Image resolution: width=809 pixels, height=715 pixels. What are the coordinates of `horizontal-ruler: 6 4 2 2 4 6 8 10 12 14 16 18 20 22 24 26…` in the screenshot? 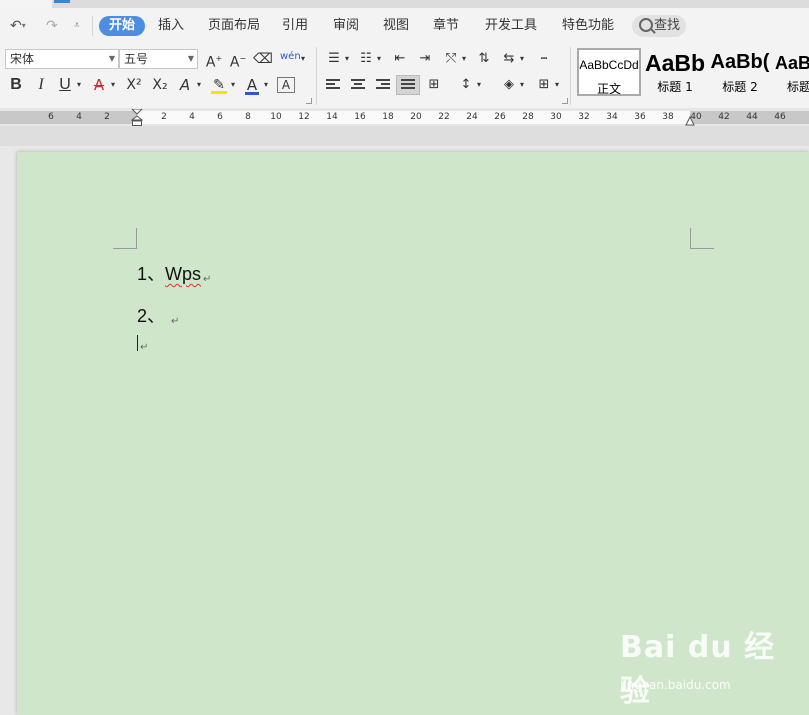 It's located at (404, 117).